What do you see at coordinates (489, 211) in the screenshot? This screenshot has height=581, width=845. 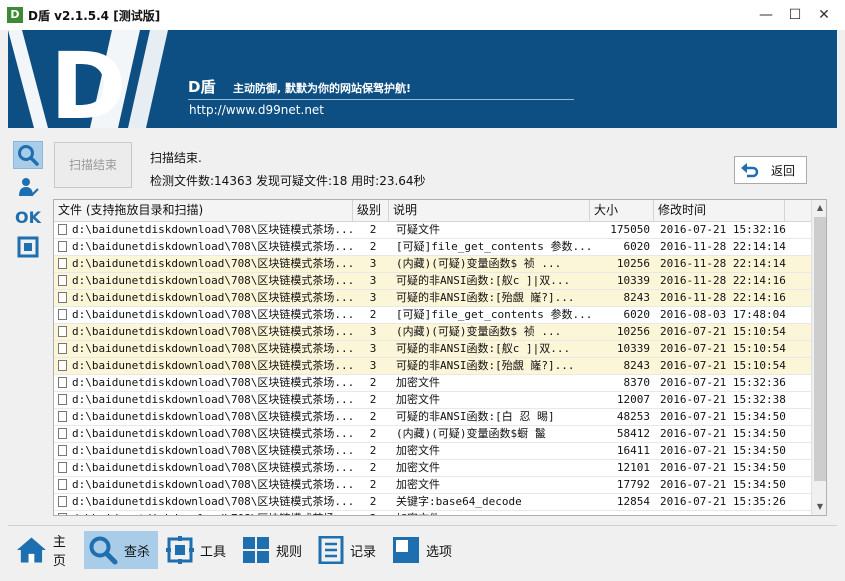 I see `column-header-desc: 说明` at bounding box center [489, 211].